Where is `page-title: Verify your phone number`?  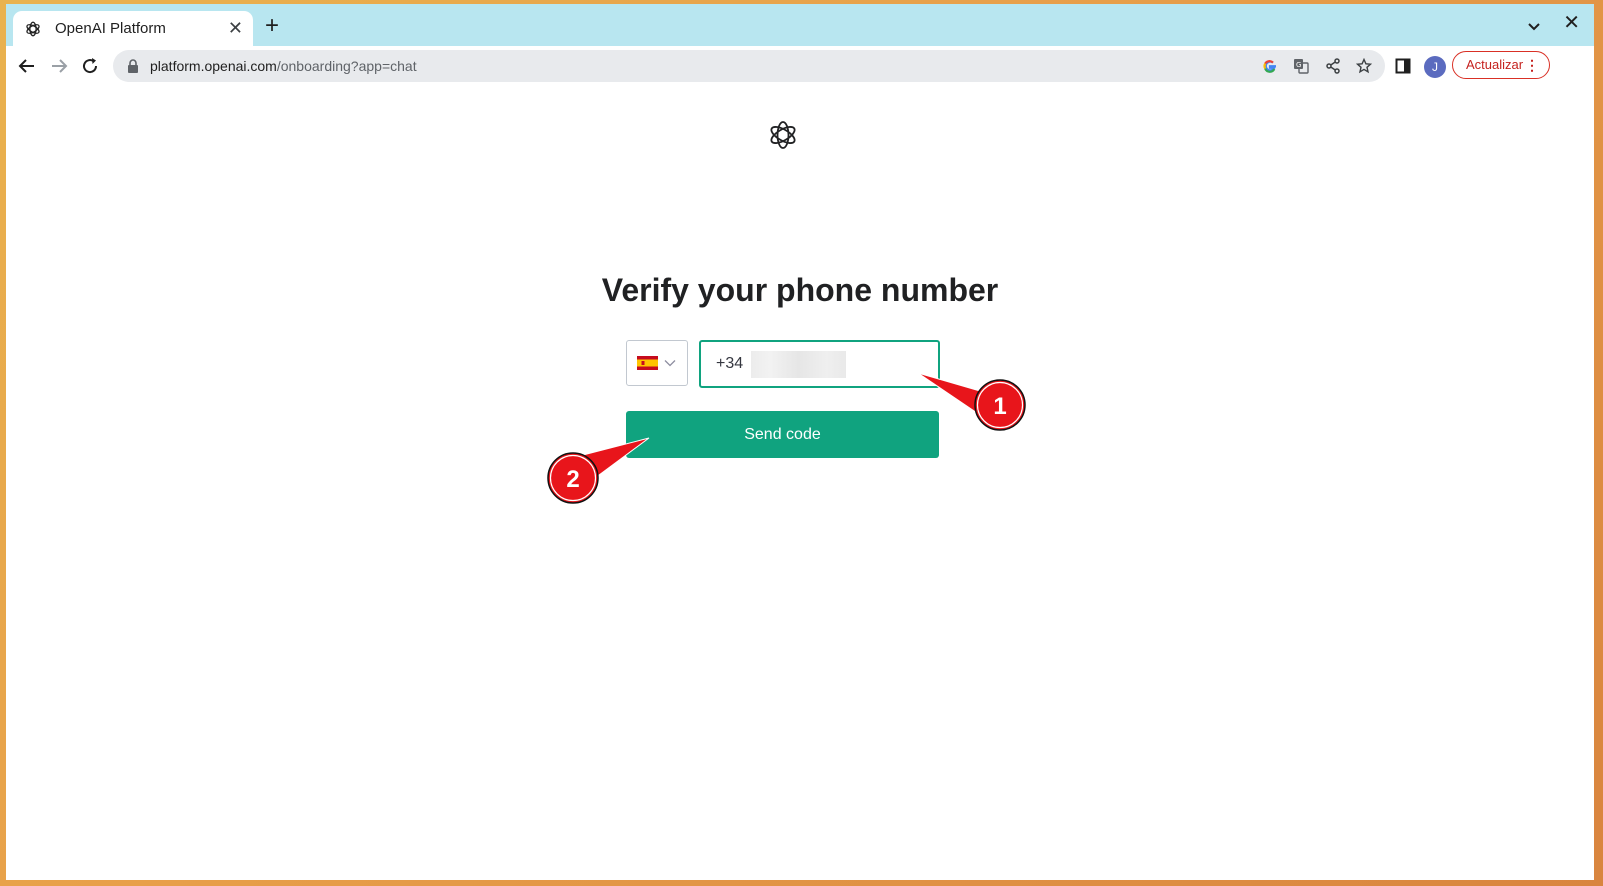 page-title: Verify your phone number is located at coordinates (800, 290).